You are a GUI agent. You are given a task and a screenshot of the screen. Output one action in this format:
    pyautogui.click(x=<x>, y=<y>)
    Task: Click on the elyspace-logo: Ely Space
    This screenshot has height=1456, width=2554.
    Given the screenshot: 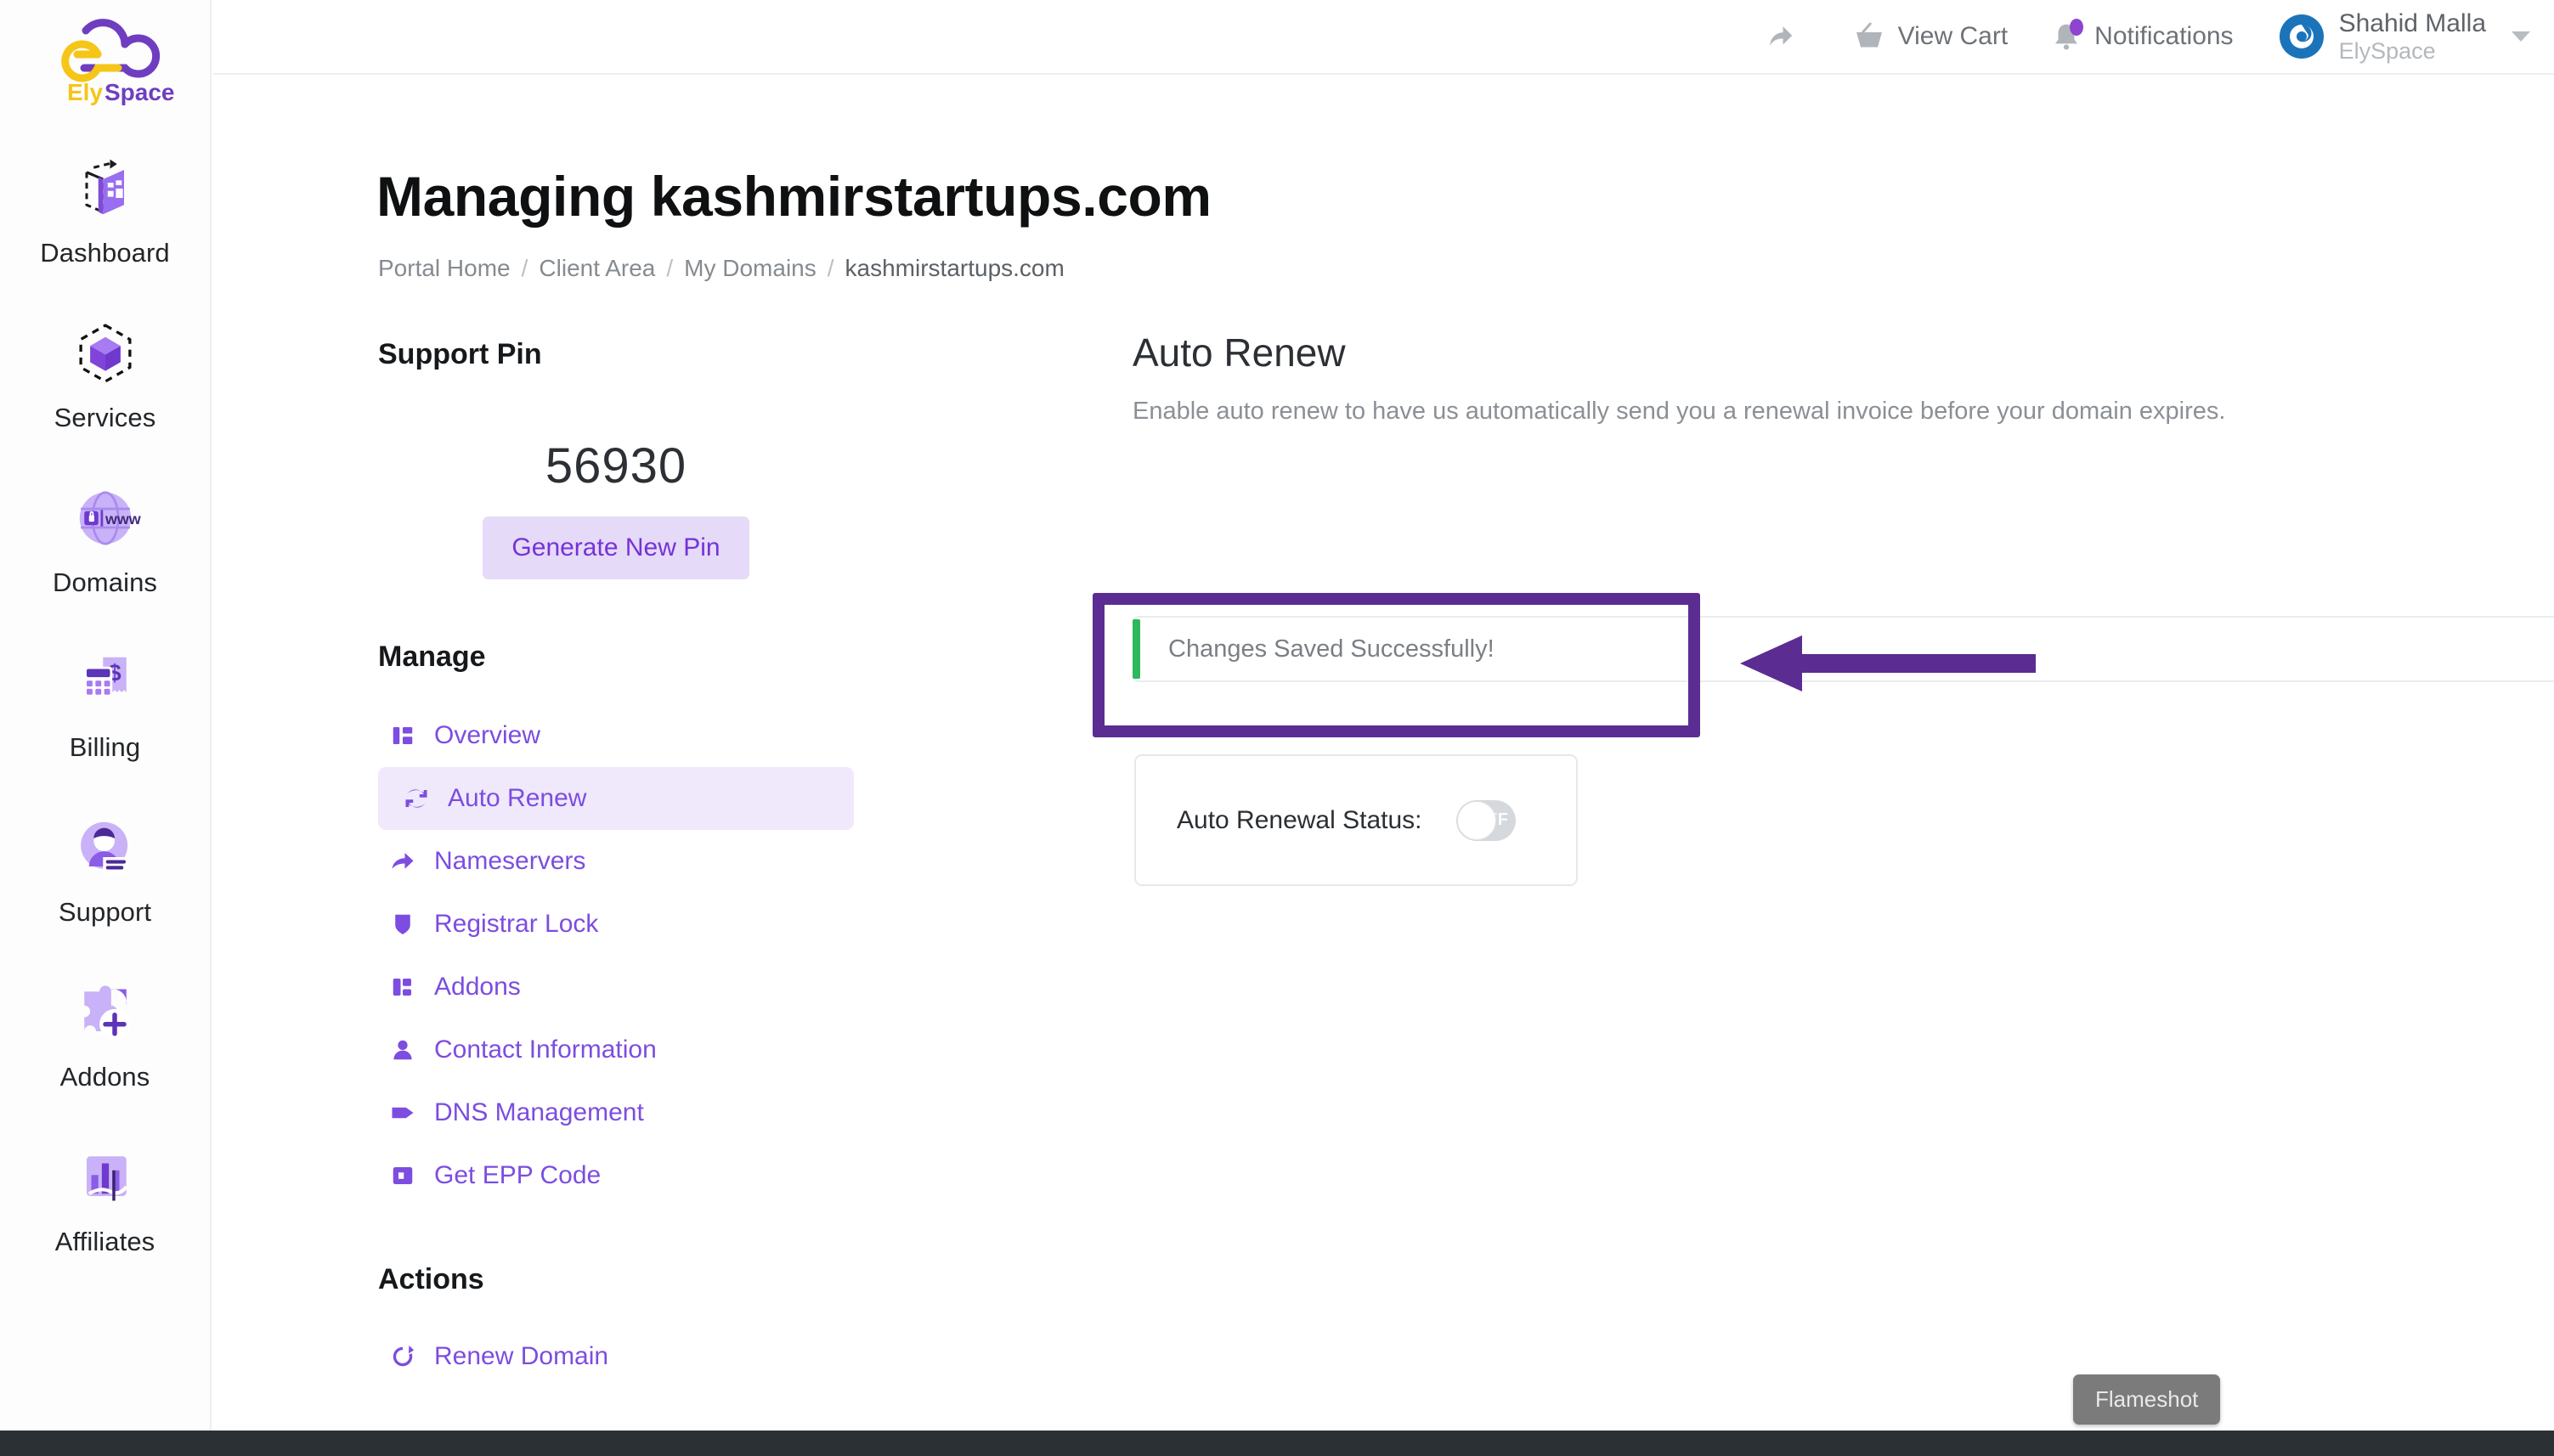 What is the action you would take?
    pyautogui.click(x=105, y=62)
    